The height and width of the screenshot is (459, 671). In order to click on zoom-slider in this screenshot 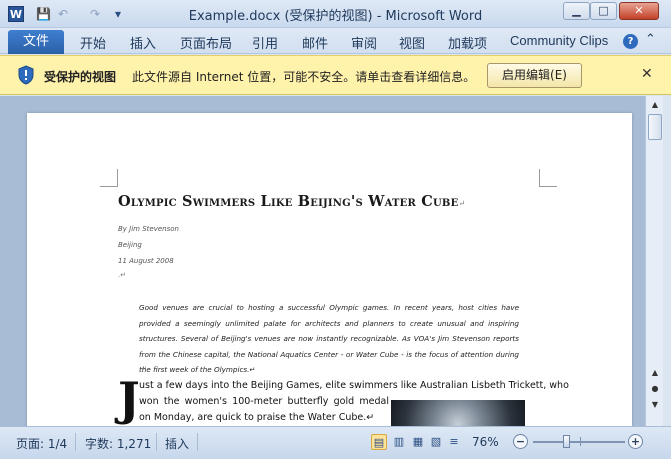, I will do `click(579, 442)`.